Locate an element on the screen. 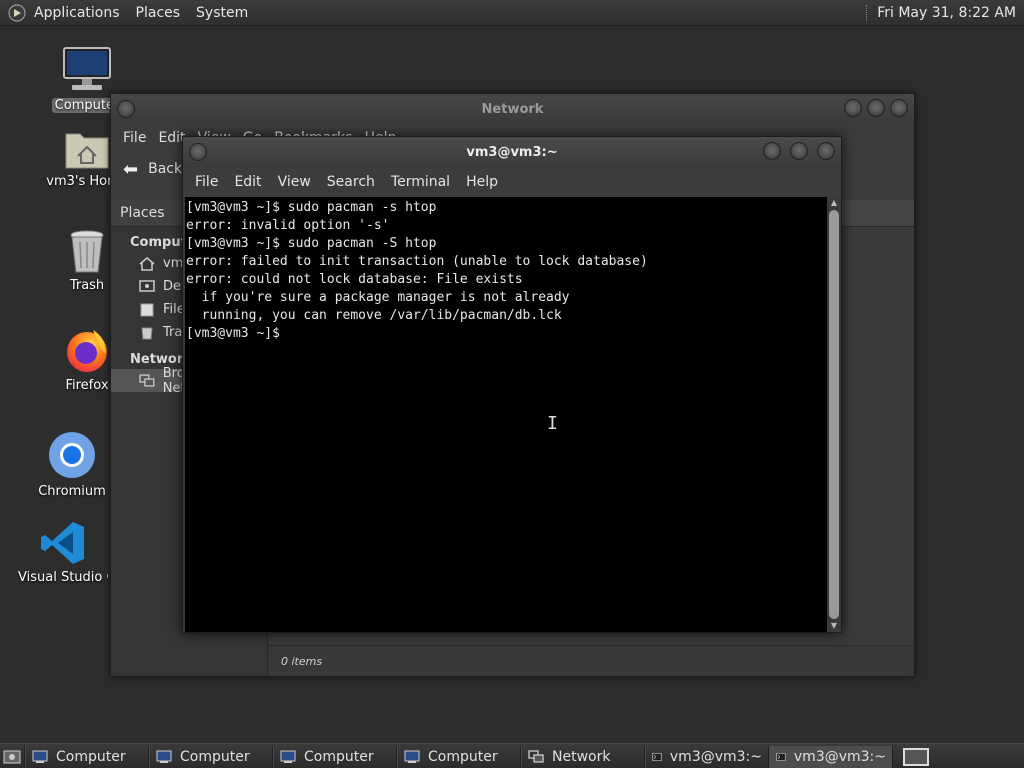 The width and height of the screenshot is (1024, 768). trash-small-icon is located at coordinates (147, 333).